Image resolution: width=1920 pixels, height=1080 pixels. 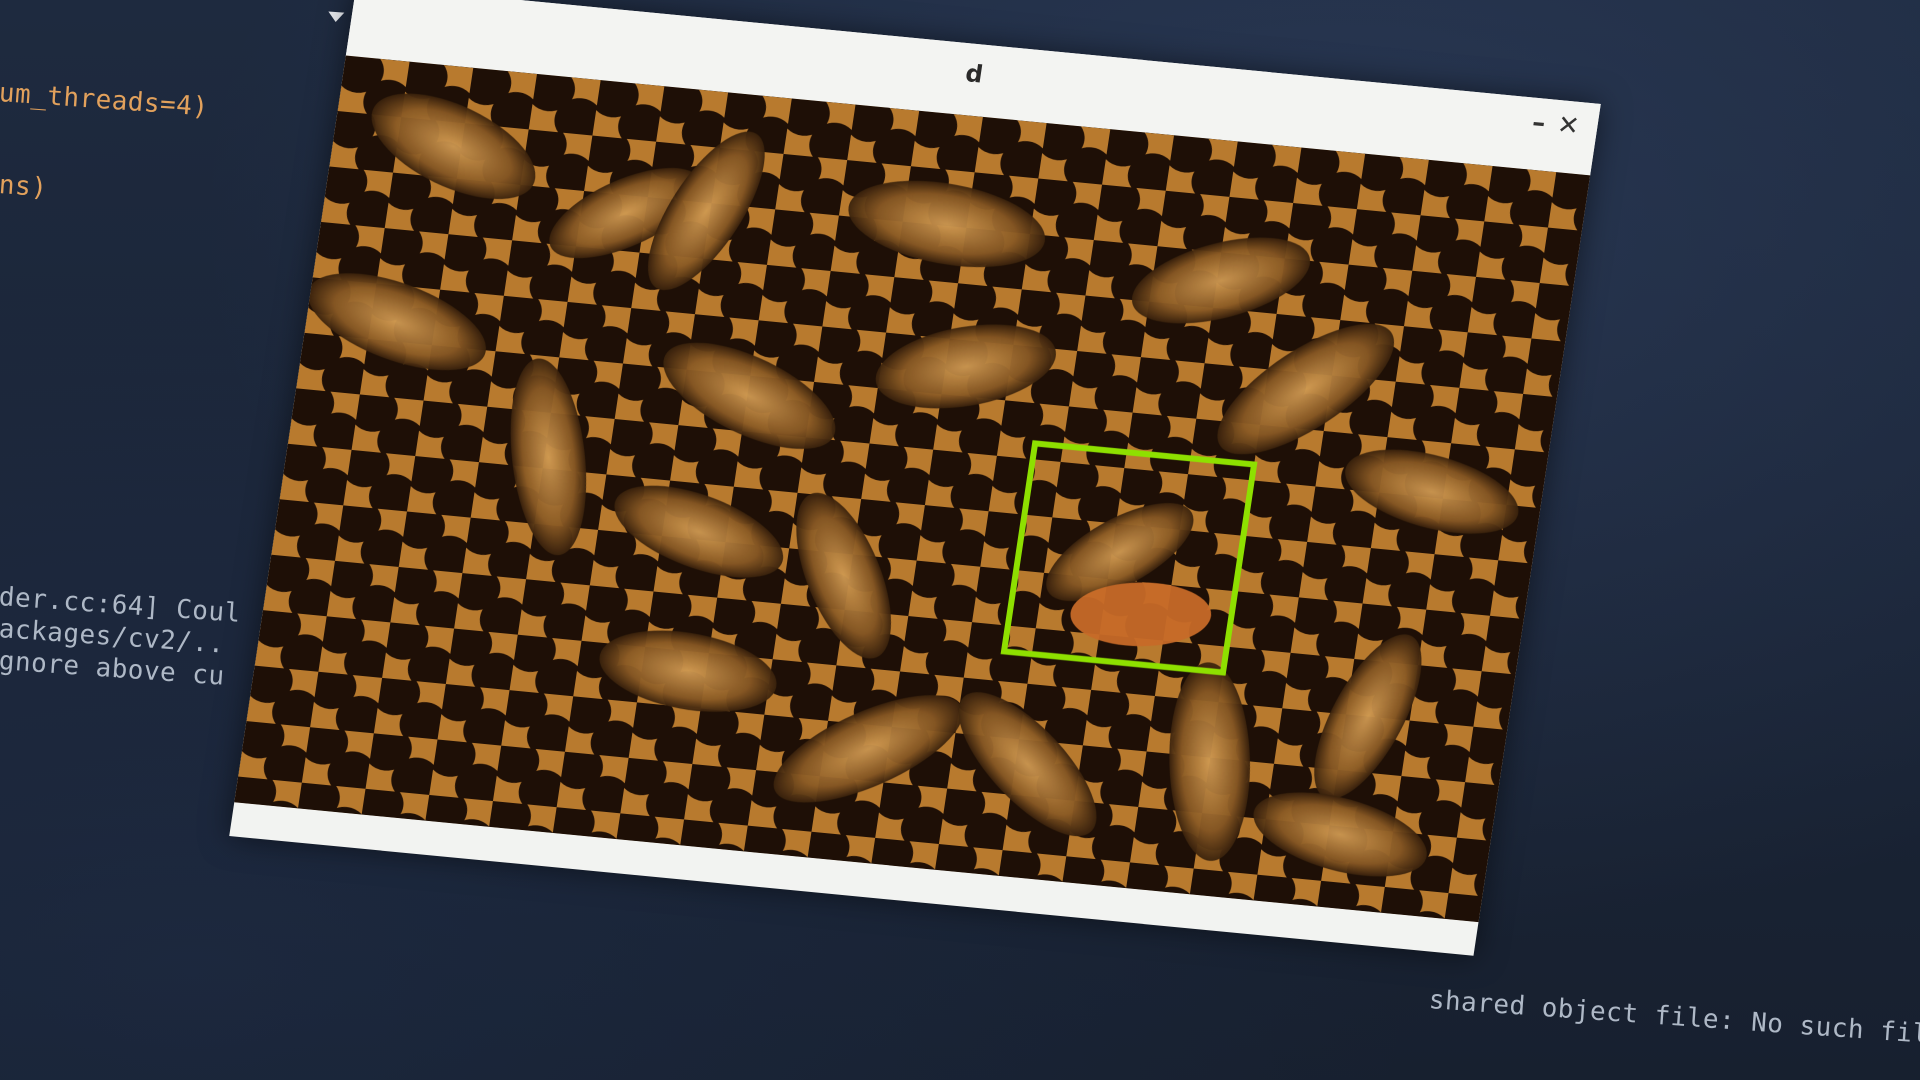 I want to click on close-icon: ✕, so click(x=1568, y=126).